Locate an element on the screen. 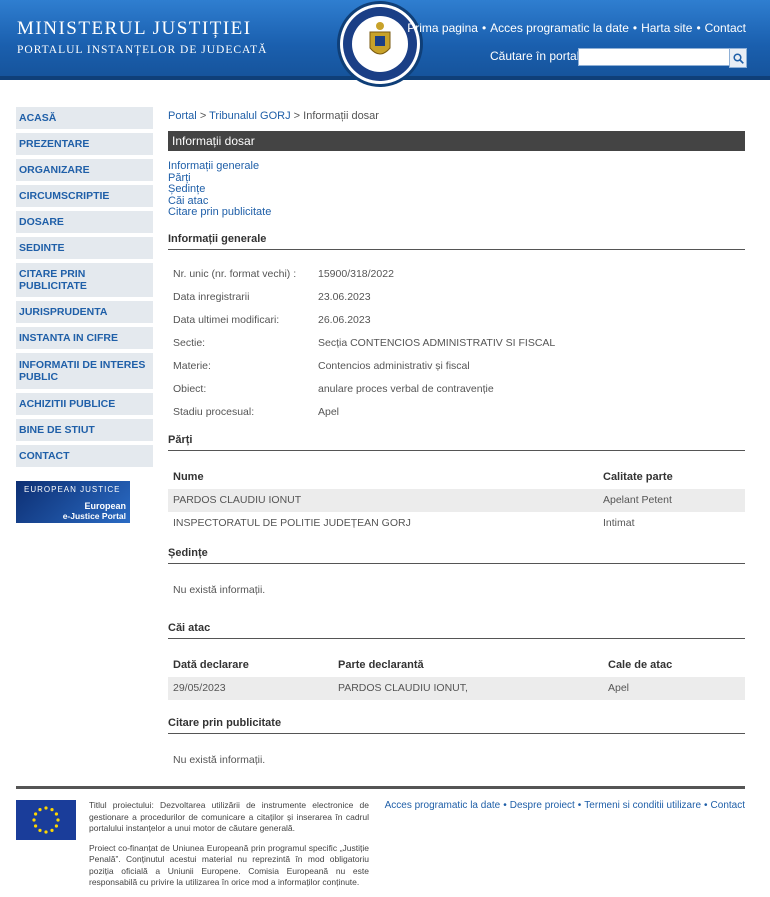 Image resolution: width=770 pixels, height=897 pixels. sidebar-item-contact: CONTACT is located at coordinates (84, 456).